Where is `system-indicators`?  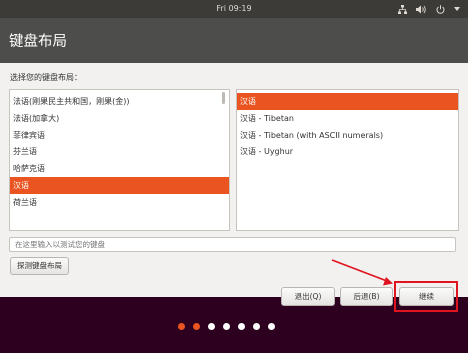 system-indicators is located at coordinates (429, 9).